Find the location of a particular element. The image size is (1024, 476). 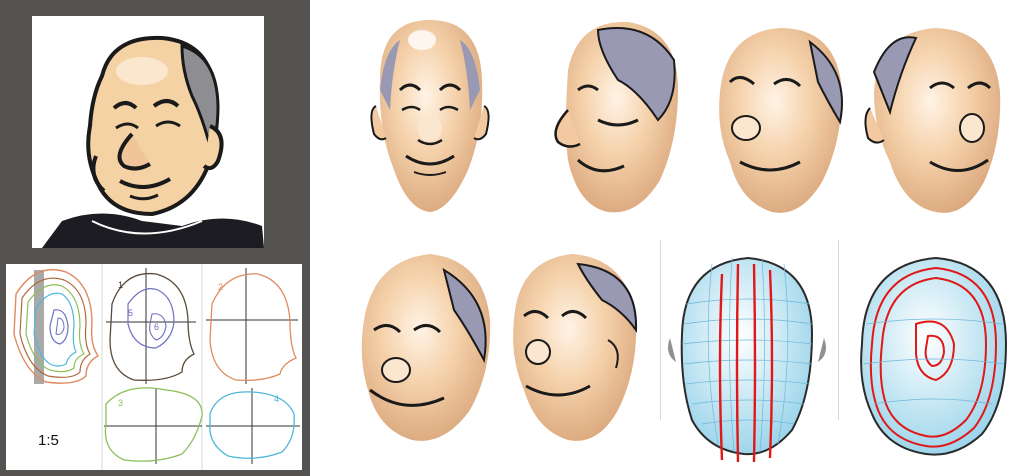

render-three-quarter-right is located at coordinates (940, 117).